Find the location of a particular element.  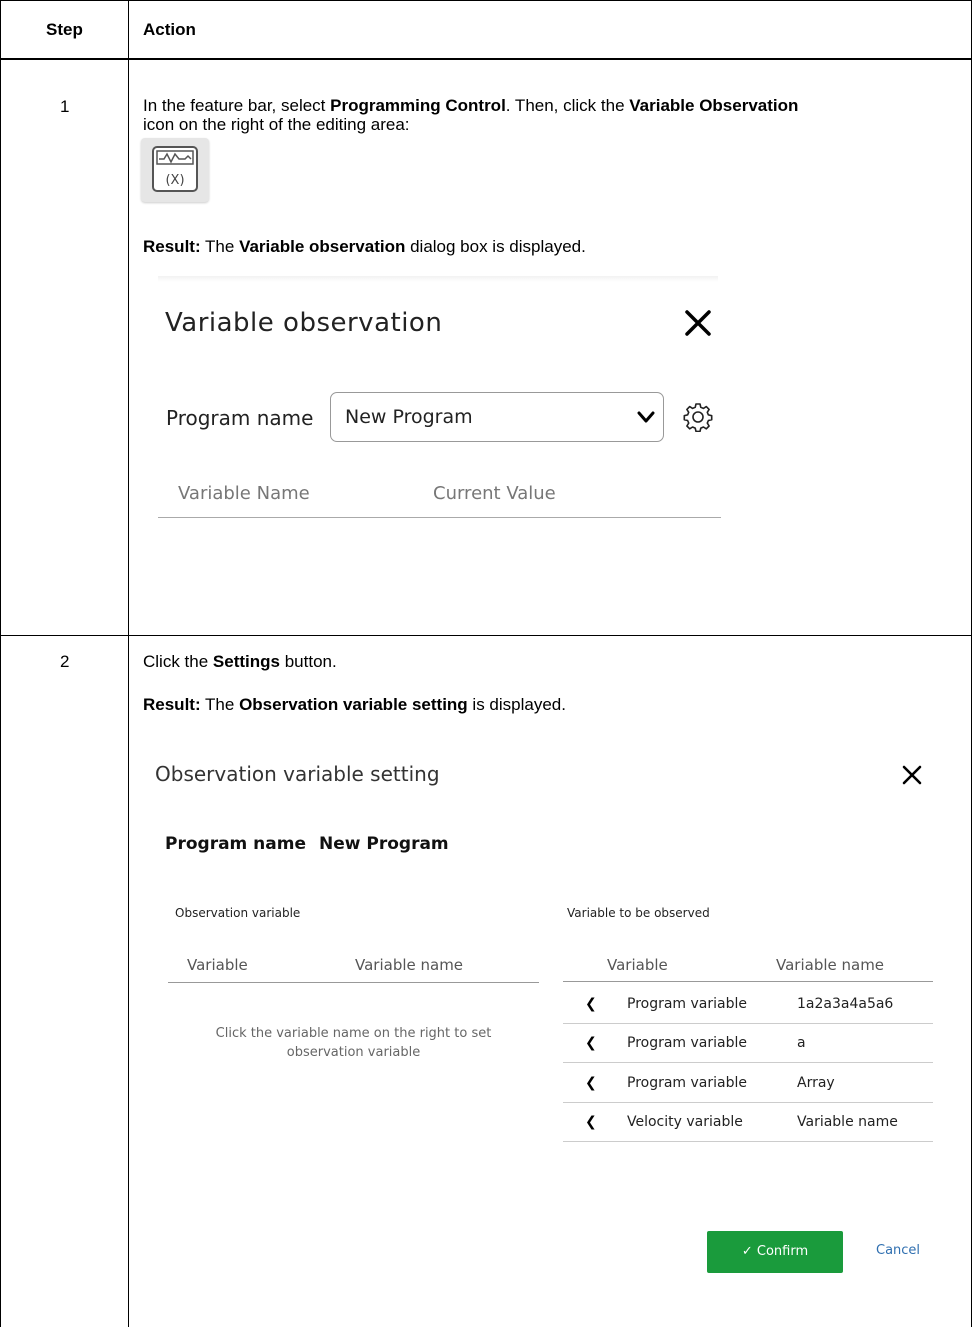

empty-hint-line2: observation variable is located at coordinates (353, 1052).